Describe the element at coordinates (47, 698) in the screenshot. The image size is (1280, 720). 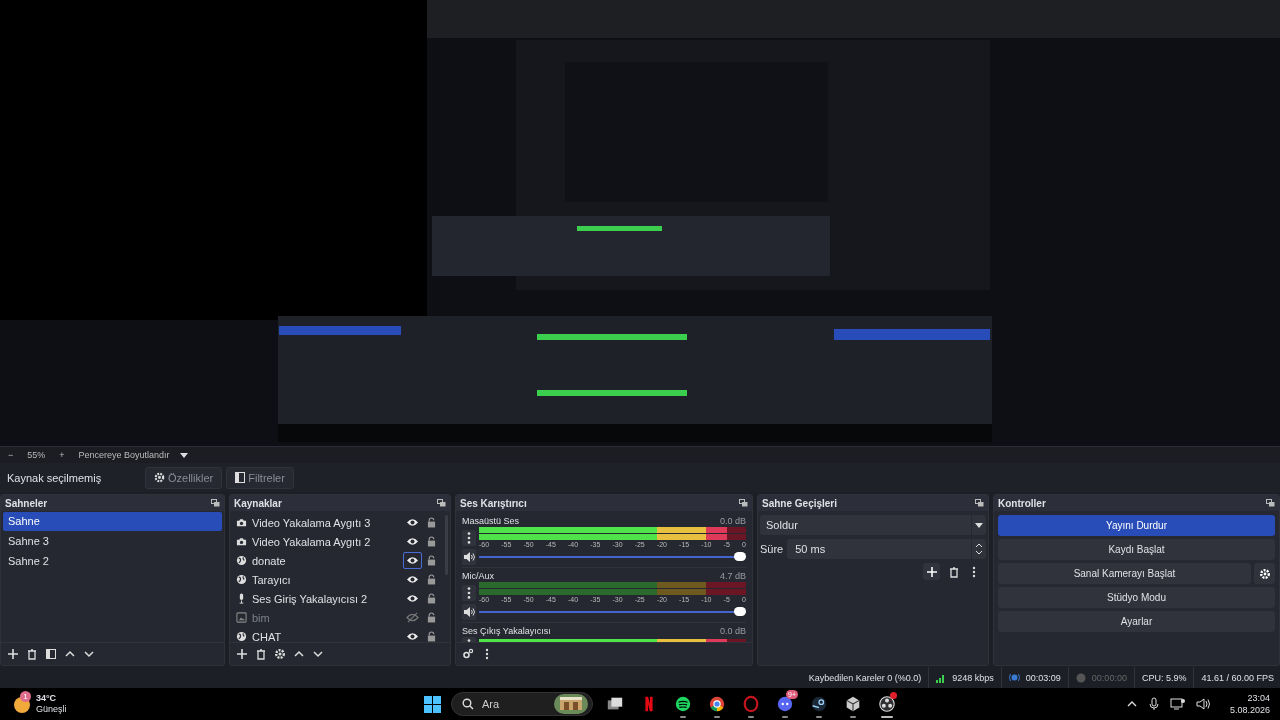
I see `temperature: 34°C` at that location.